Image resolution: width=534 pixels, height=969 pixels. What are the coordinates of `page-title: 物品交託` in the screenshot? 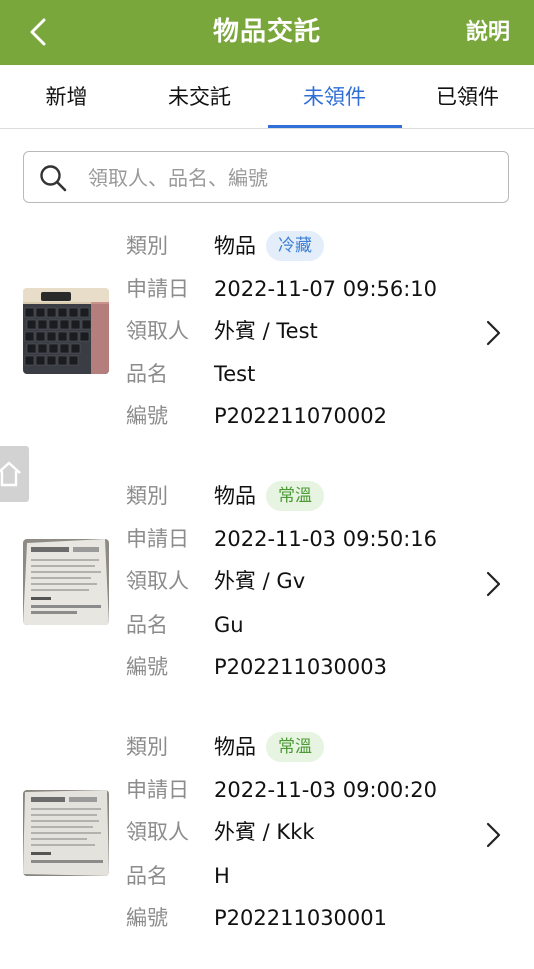 It's located at (266, 32).